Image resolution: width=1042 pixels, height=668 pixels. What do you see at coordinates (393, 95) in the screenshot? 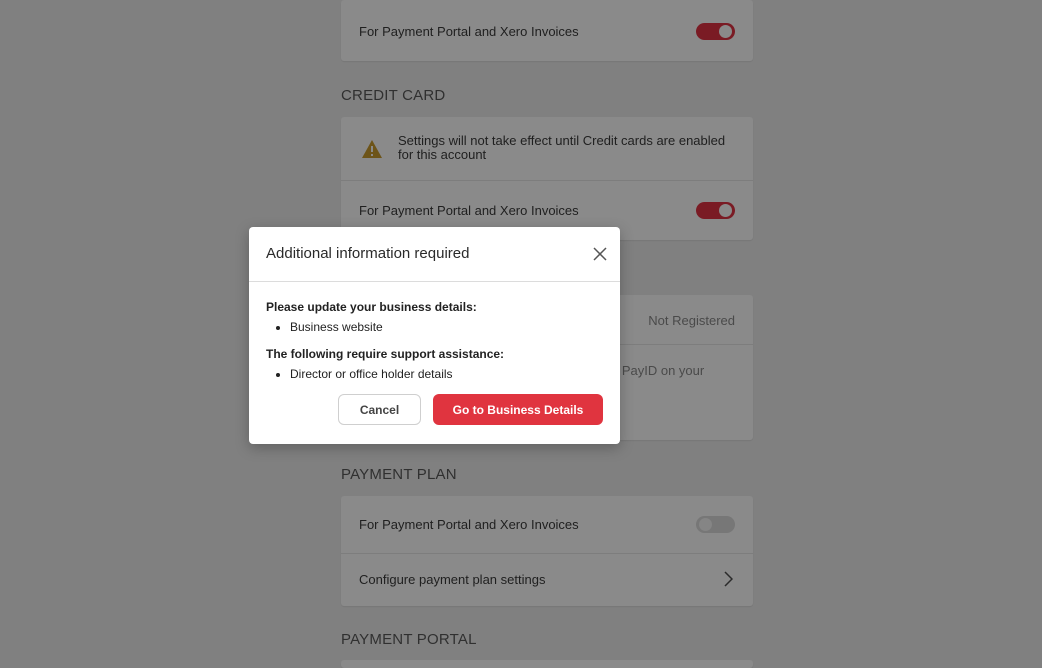
I see `credit-card-section-title: CREDIT CARD` at bounding box center [393, 95].